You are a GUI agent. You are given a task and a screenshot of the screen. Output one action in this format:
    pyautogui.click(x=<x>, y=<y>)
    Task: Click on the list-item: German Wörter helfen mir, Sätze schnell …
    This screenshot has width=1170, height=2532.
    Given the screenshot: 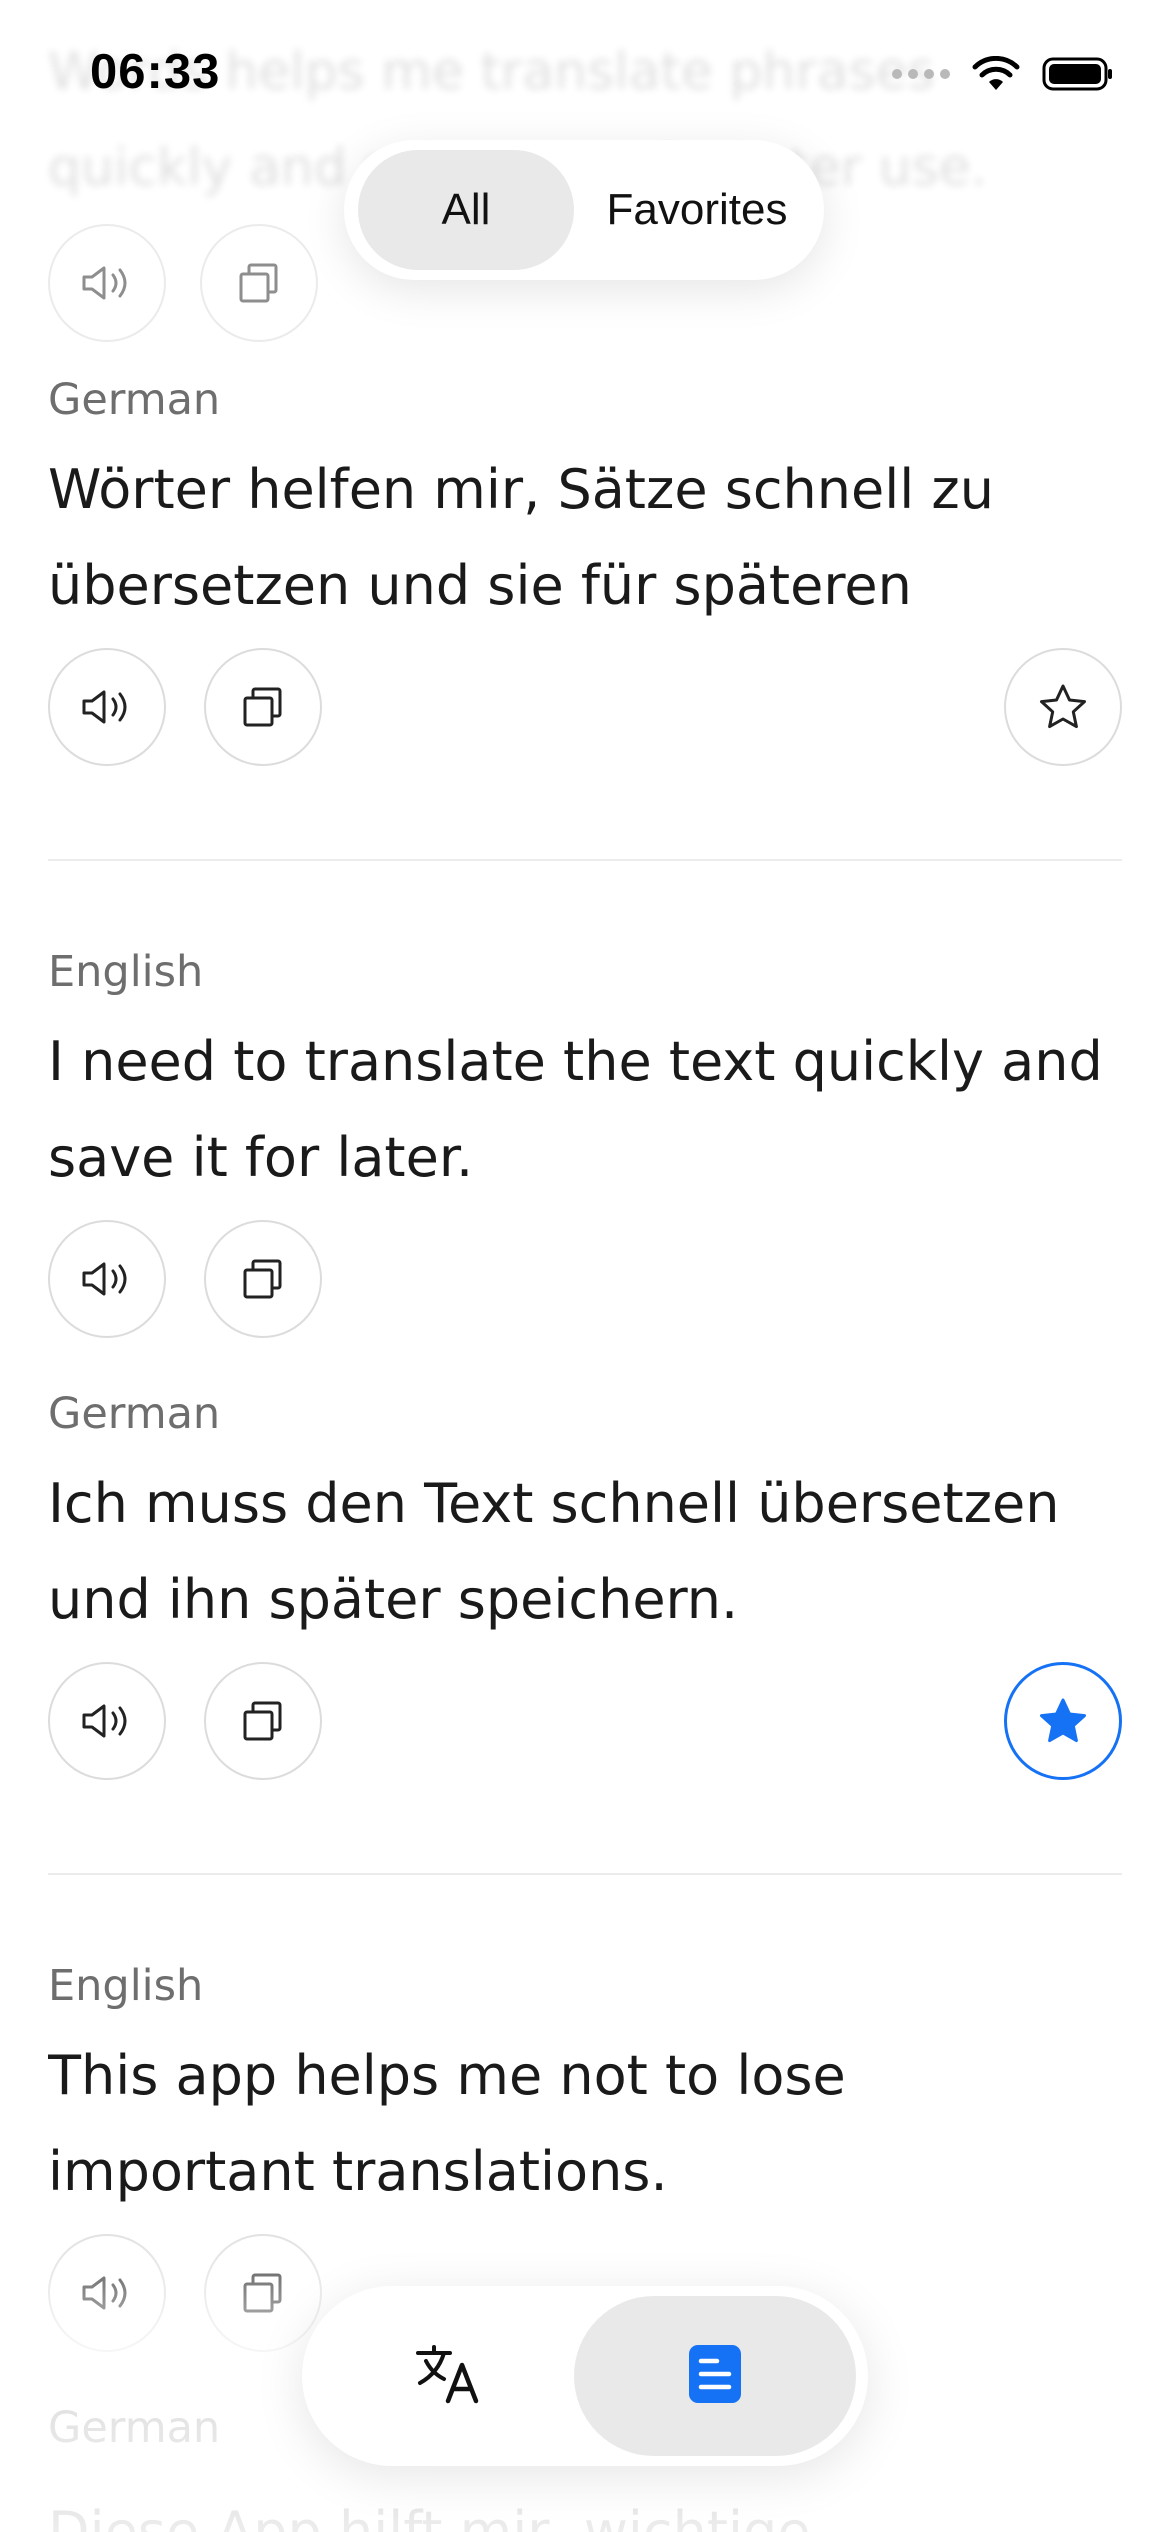 What is the action you would take?
    pyautogui.click(x=585, y=570)
    